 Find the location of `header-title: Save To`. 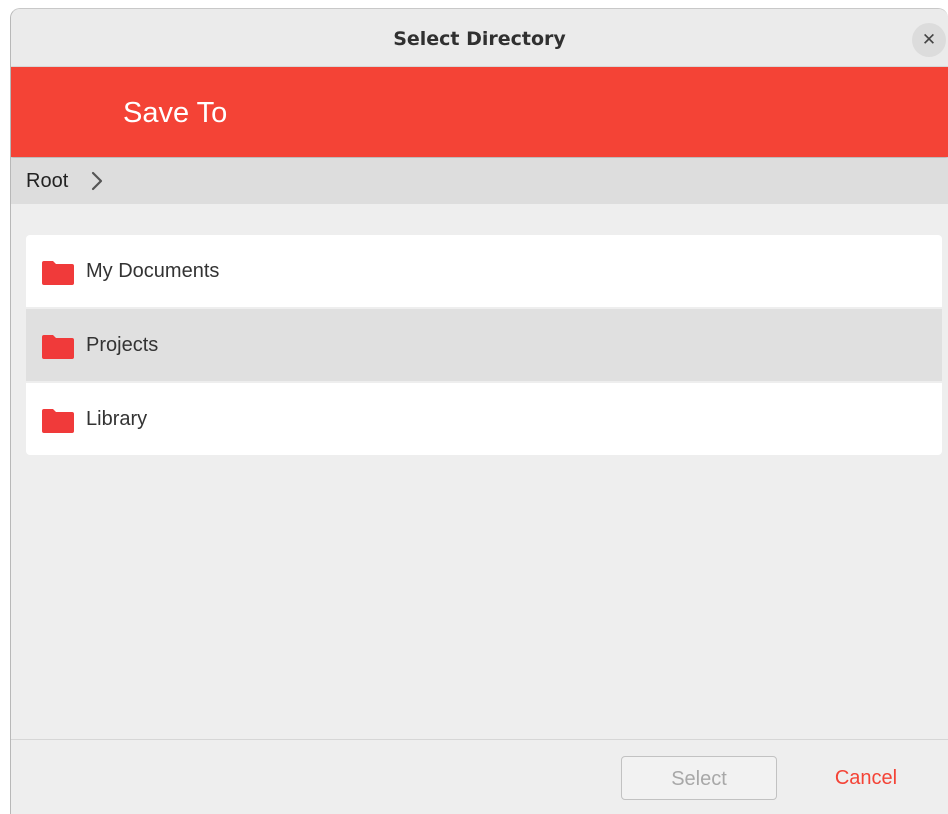

header-title: Save To is located at coordinates (175, 113).